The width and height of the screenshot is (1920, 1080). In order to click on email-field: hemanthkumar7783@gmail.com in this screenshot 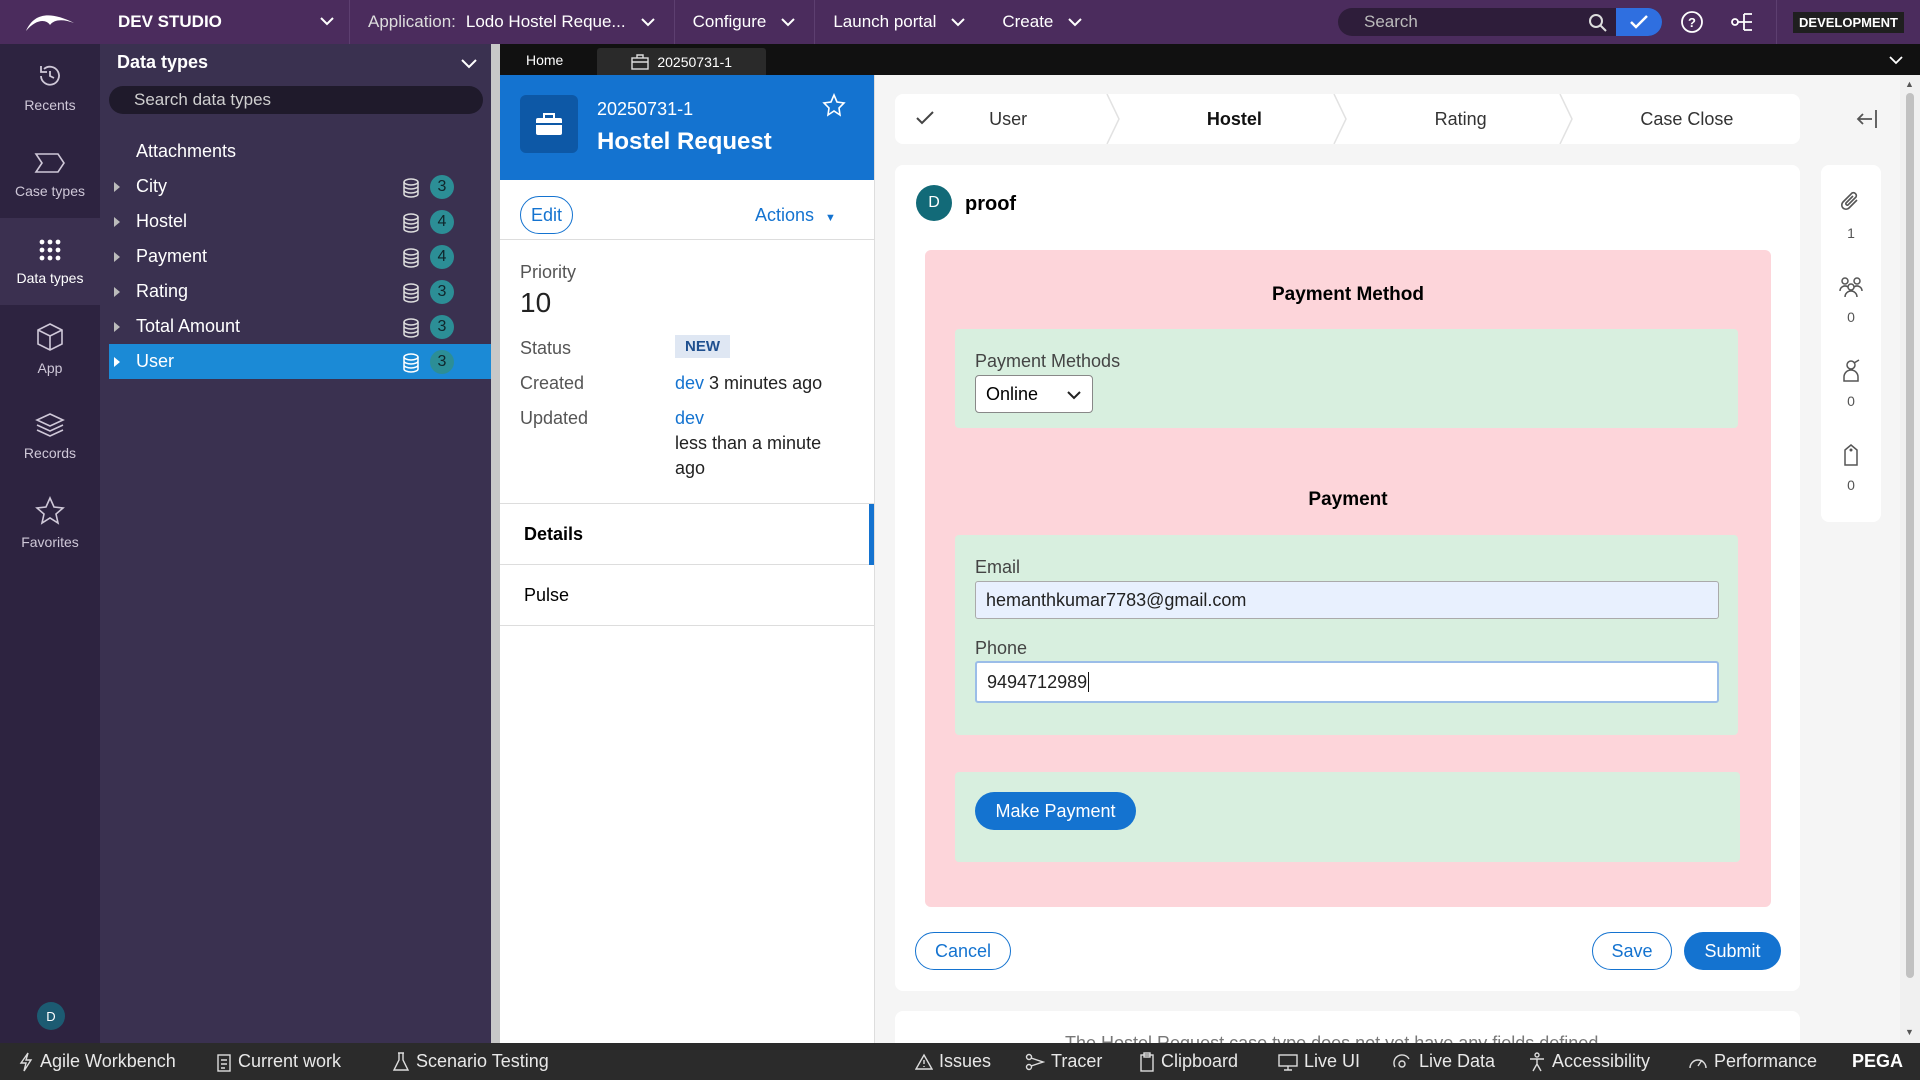, I will do `click(1347, 600)`.